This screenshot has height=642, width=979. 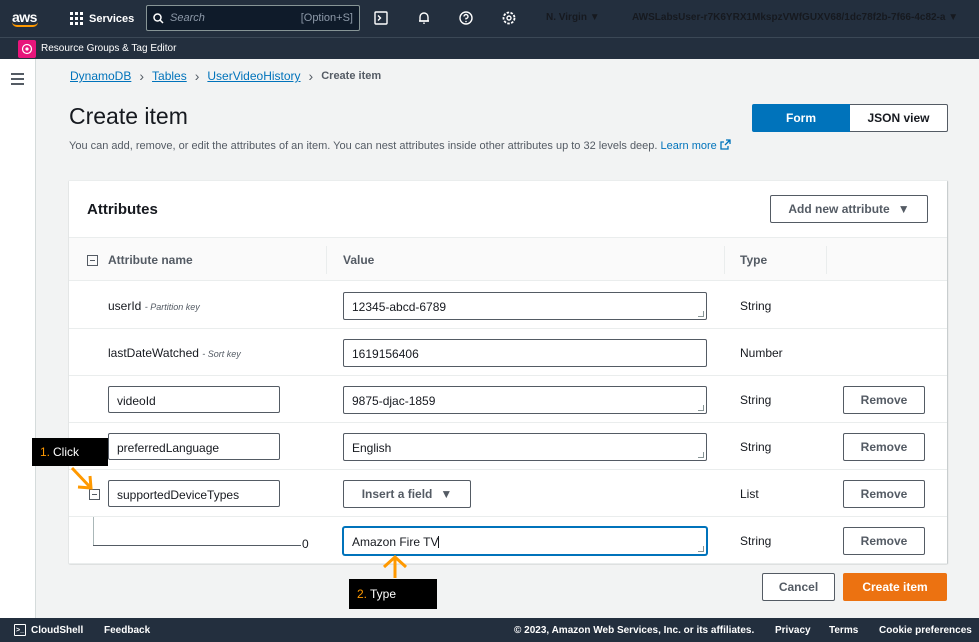 What do you see at coordinates (27, 48) in the screenshot?
I see `resource-groups-icon` at bounding box center [27, 48].